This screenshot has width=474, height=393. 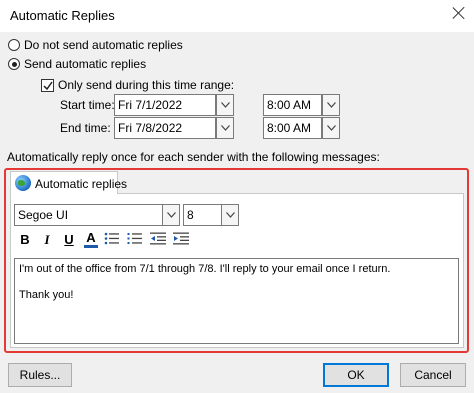 What do you see at coordinates (62, 15) in the screenshot?
I see `window-title: Automatic Replies` at bounding box center [62, 15].